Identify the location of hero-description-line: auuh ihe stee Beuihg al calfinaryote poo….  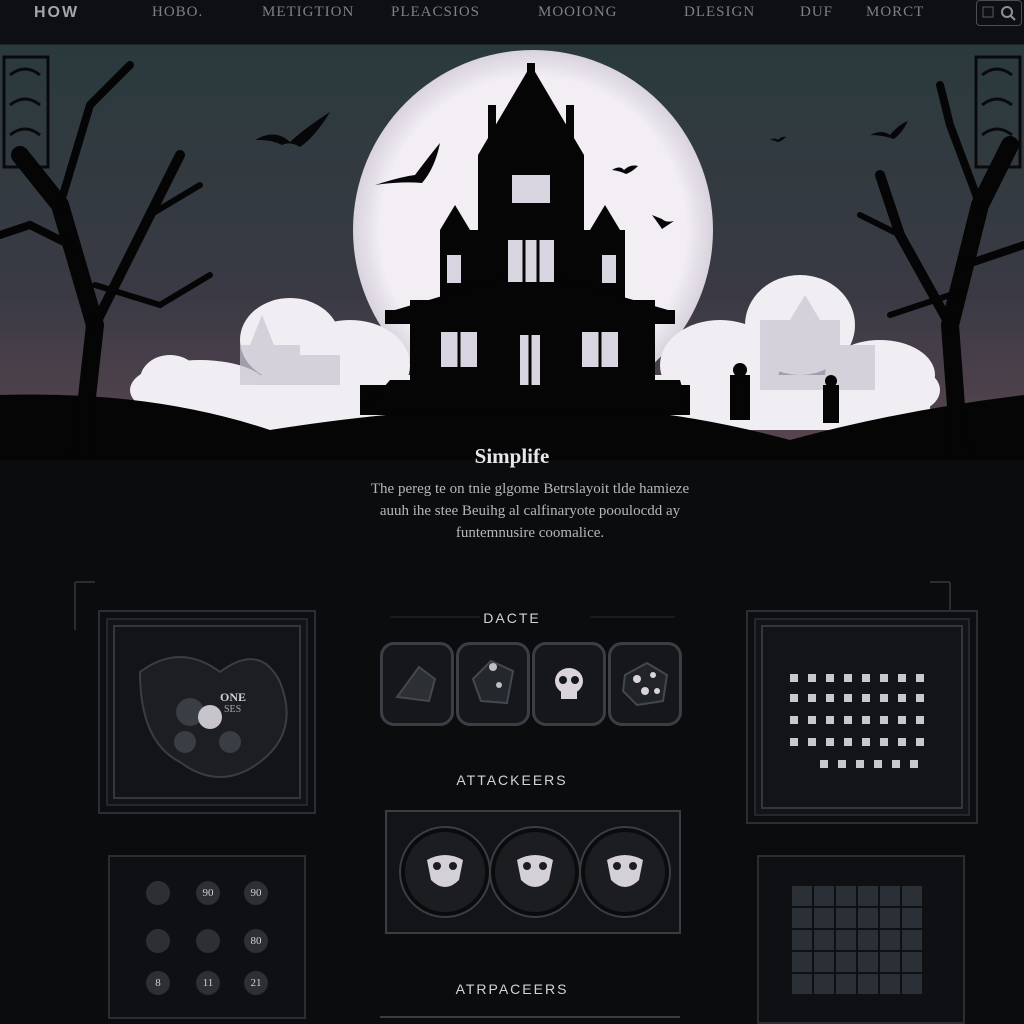
(530, 511).